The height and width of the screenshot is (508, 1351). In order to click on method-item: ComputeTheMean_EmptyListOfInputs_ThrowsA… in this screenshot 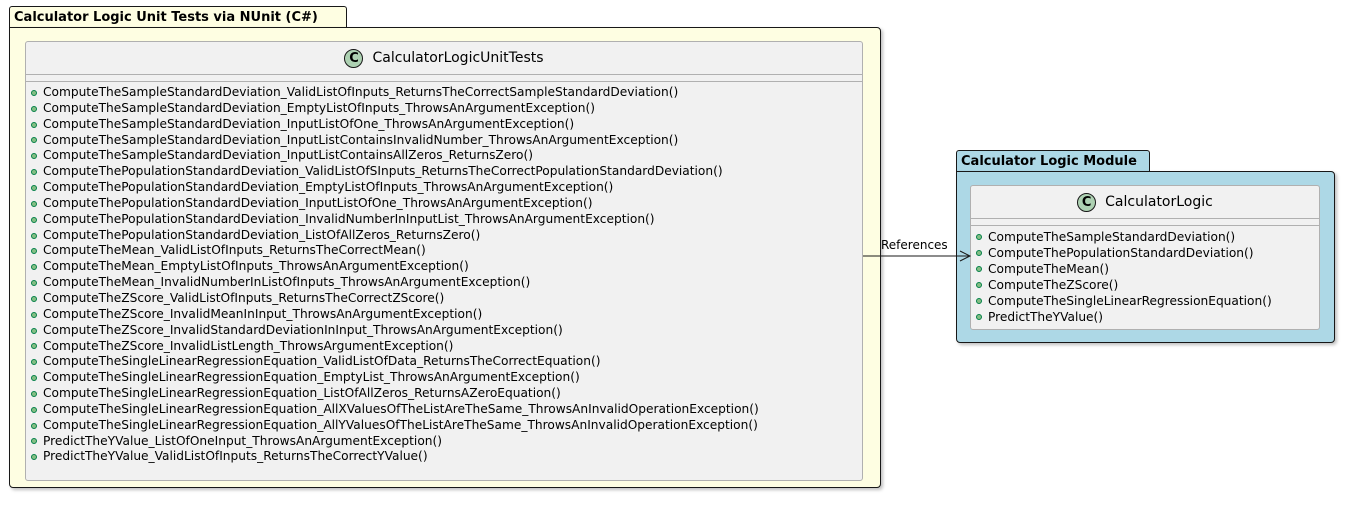, I will do `click(446, 267)`.